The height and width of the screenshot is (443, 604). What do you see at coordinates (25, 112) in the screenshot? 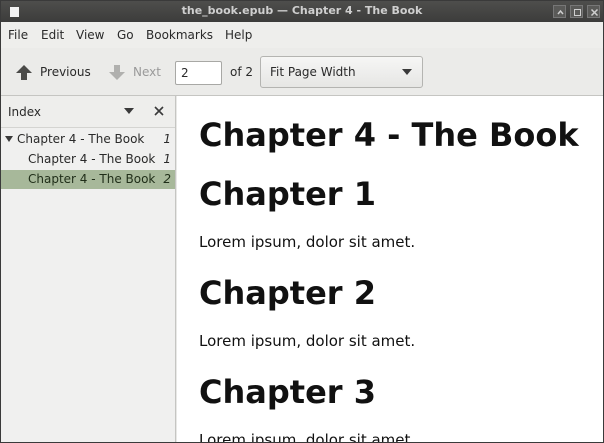
I see `sidebar-title: Index` at bounding box center [25, 112].